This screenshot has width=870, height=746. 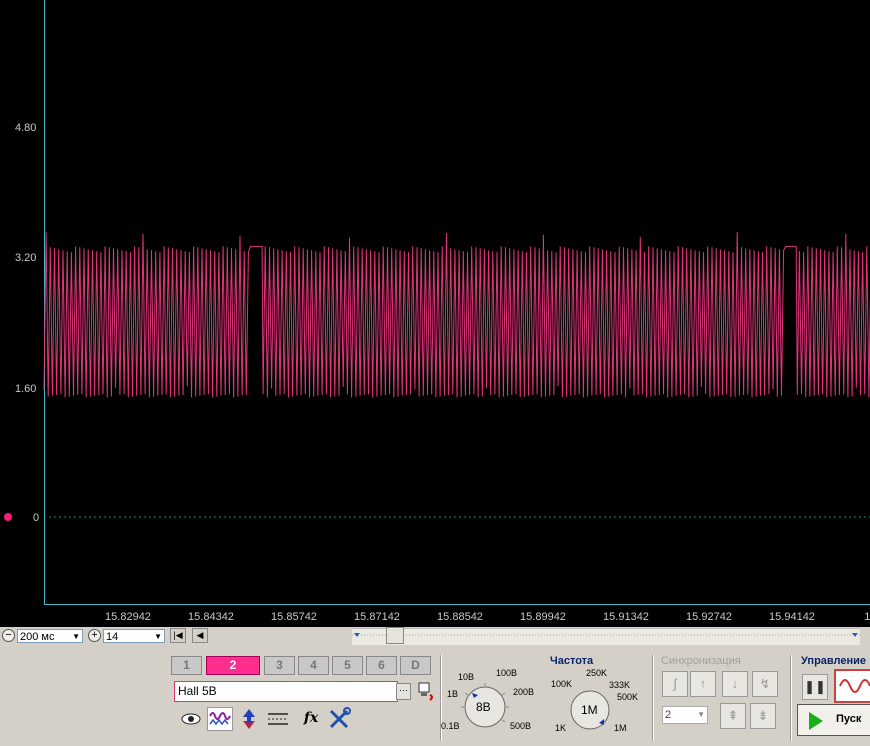 I want to click on x-tick-label: 15.88542, so click(x=460, y=617).